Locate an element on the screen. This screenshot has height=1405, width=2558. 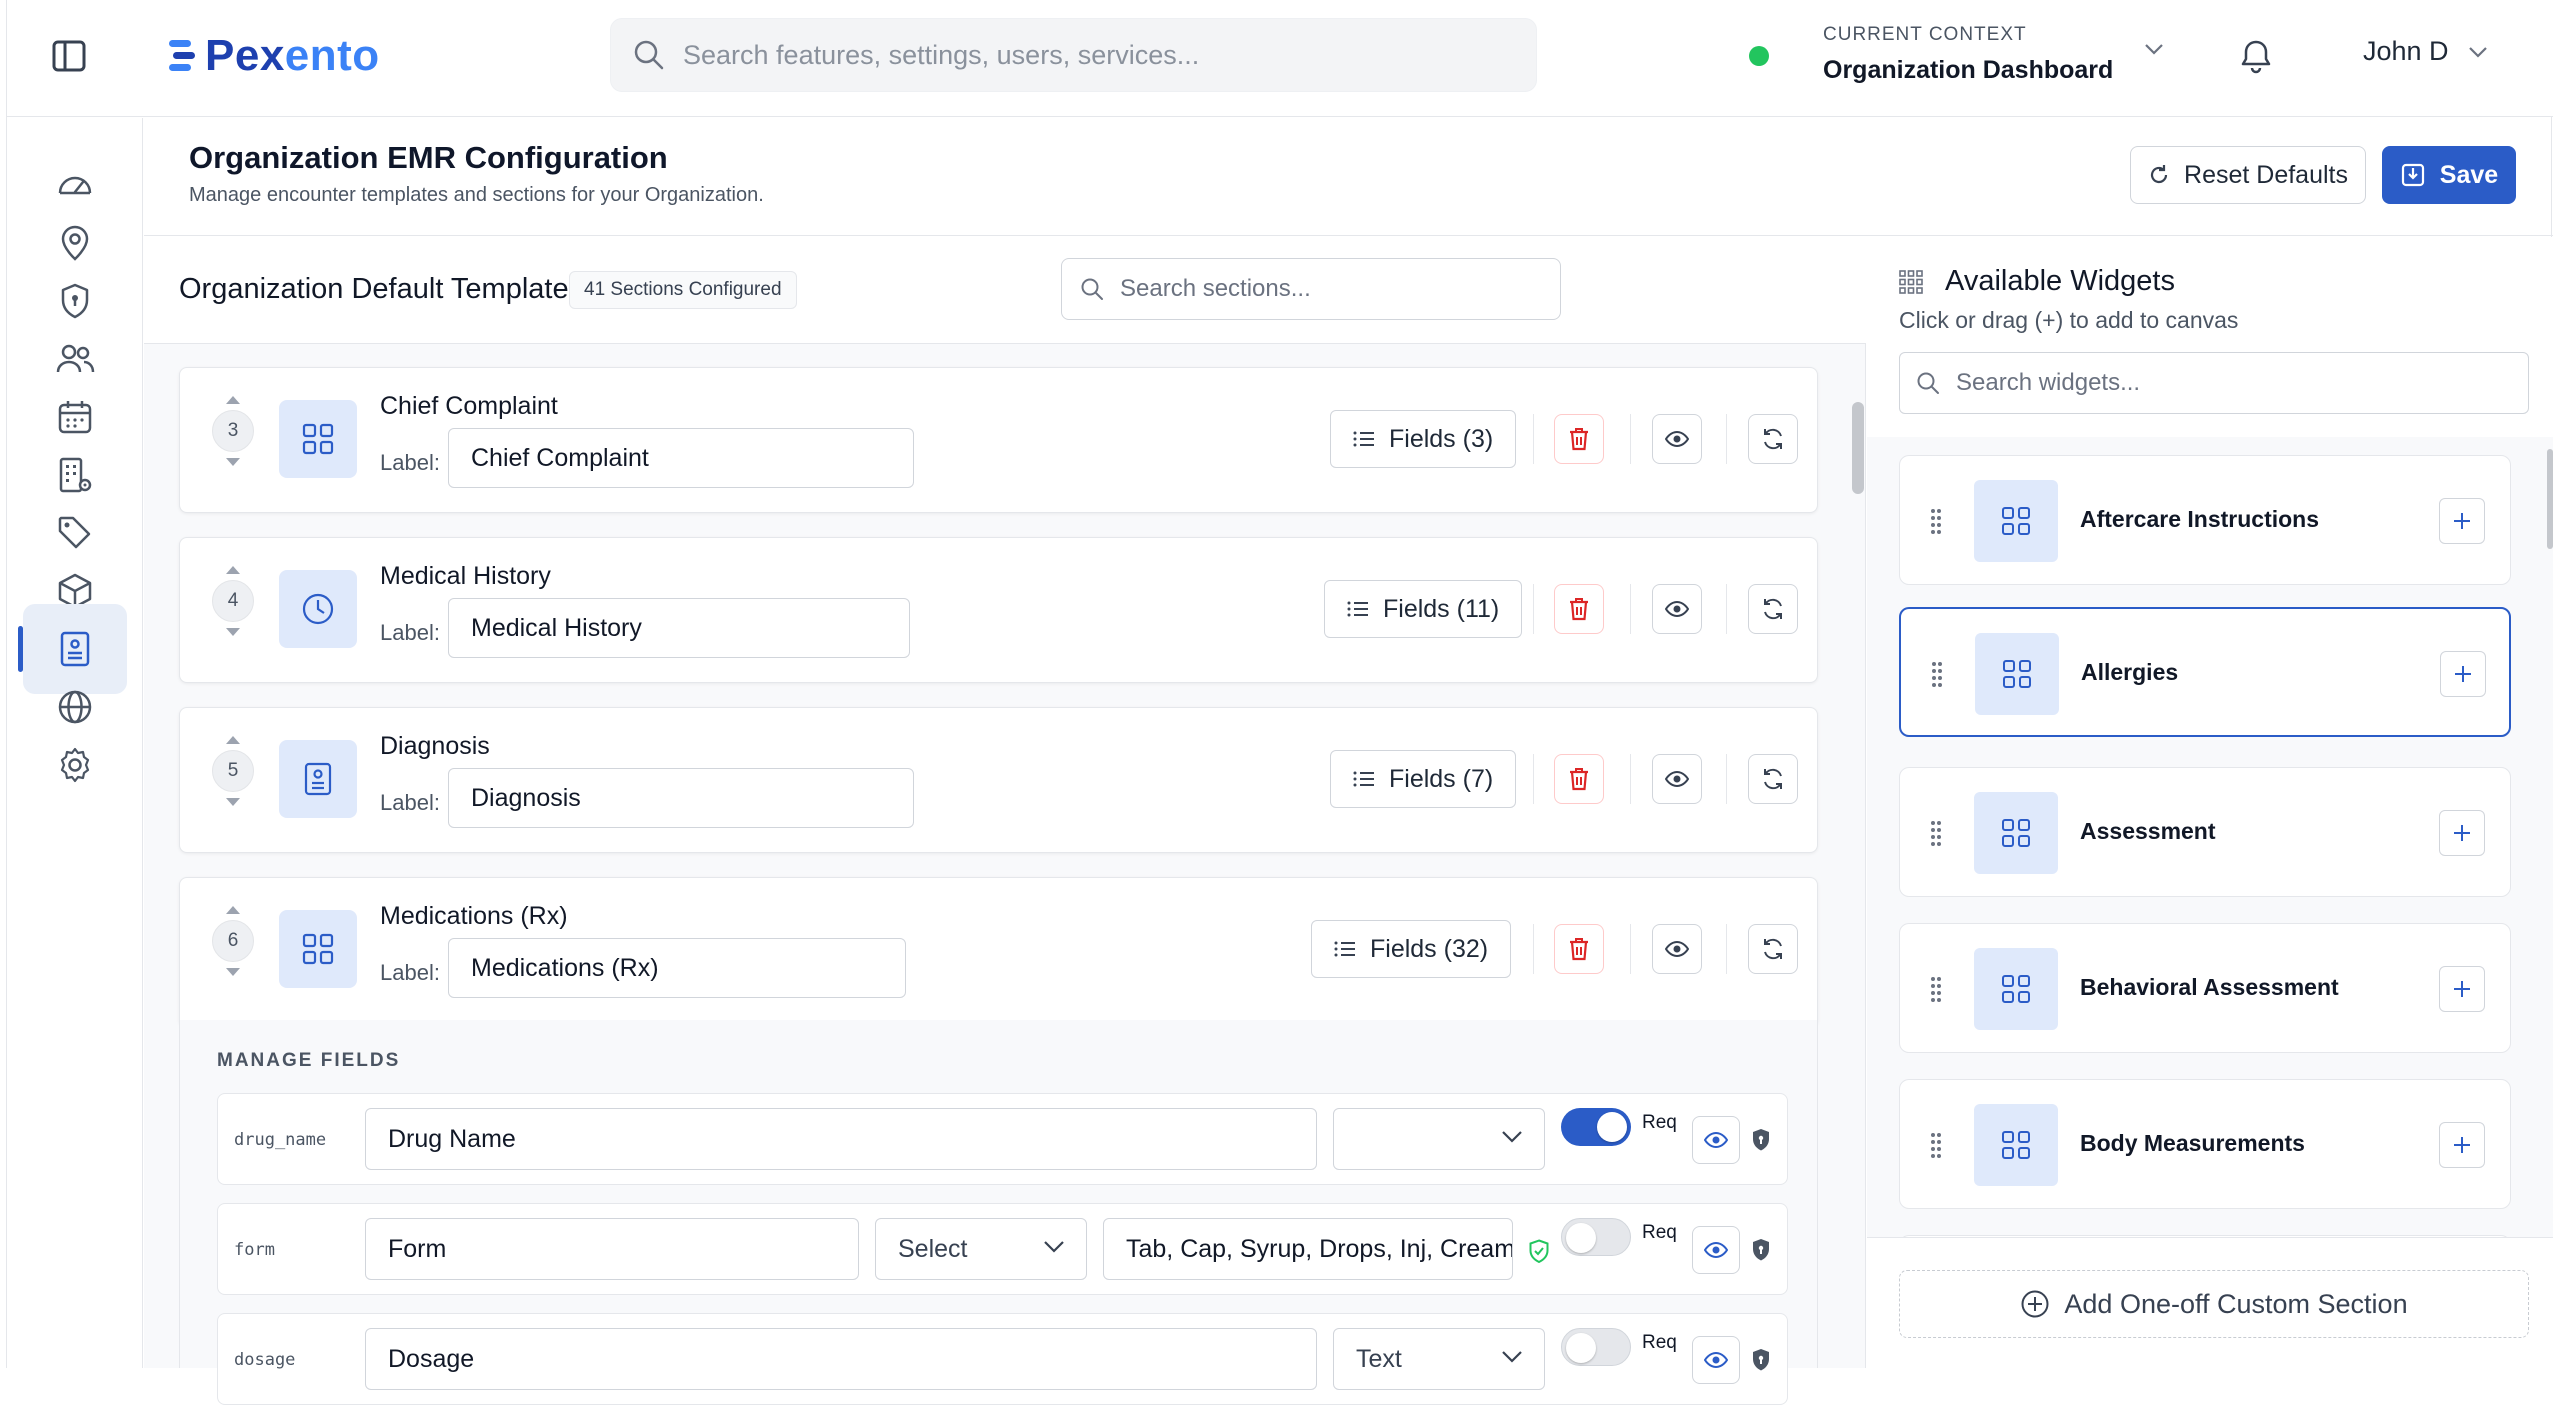
section-card: 5 Diagnosis Label: Fields (7) is located at coordinates (998, 780).